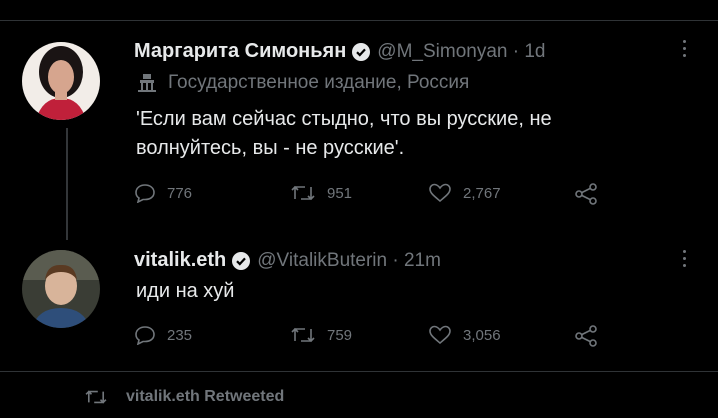  What do you see at coordinates (180, 335) in the screenshot?
I see `reply-count: 235` at bounding box center [180, 335].